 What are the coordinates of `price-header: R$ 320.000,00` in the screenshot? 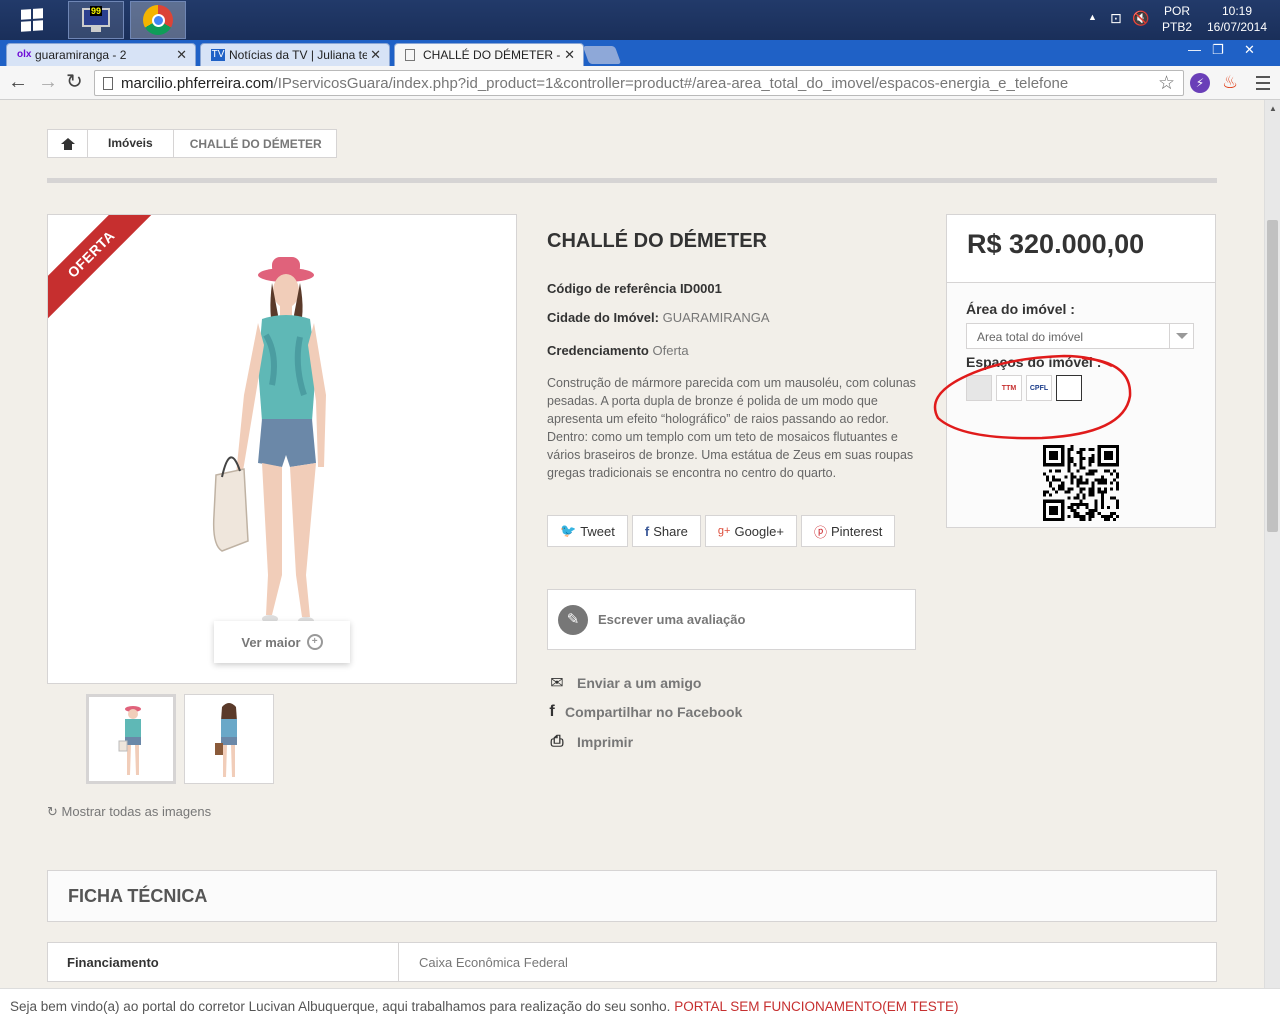 It's located at (1081, 249).